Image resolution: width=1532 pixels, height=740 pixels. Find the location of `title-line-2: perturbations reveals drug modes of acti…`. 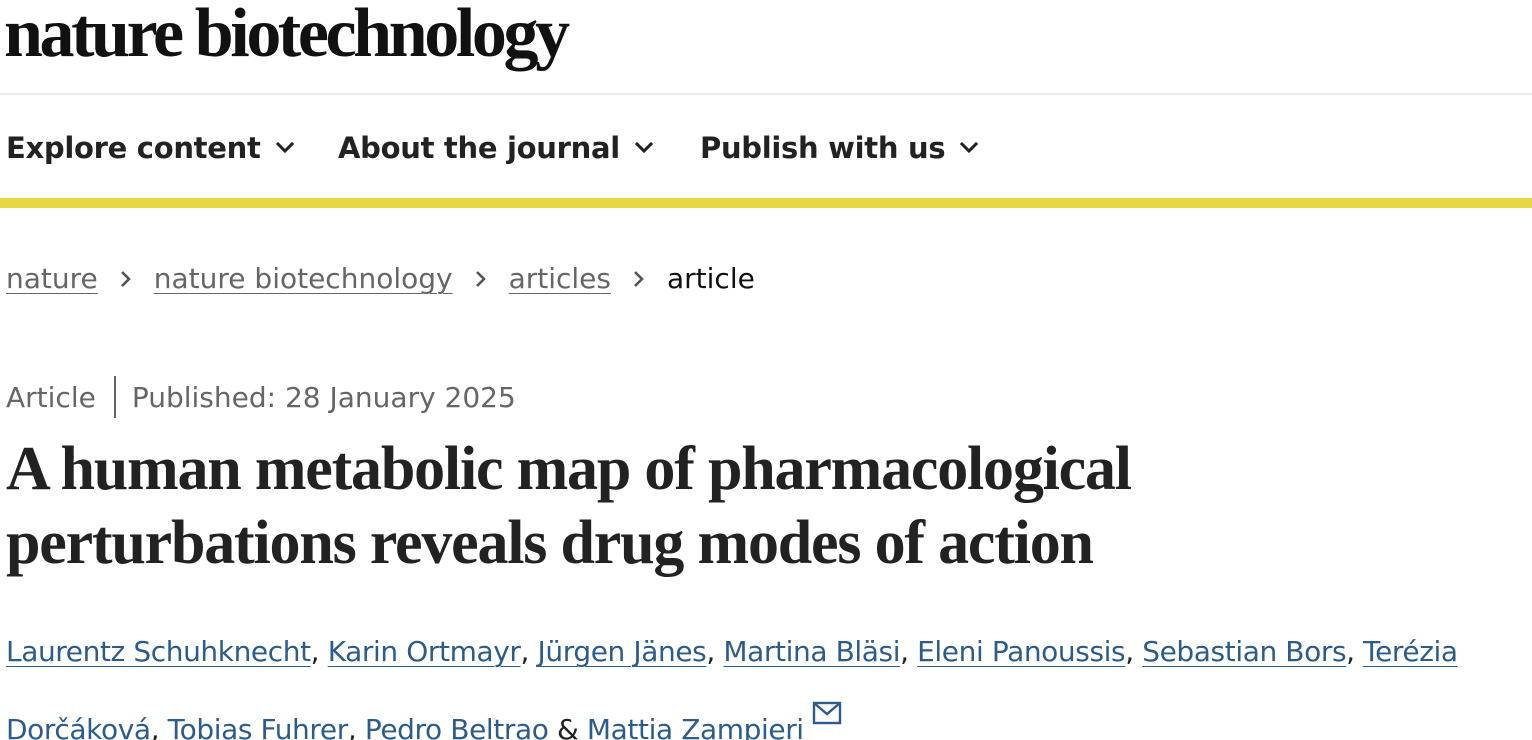

title-line-2: perturbations reveals drug modes of acti… is located at coordinates (550, 543).